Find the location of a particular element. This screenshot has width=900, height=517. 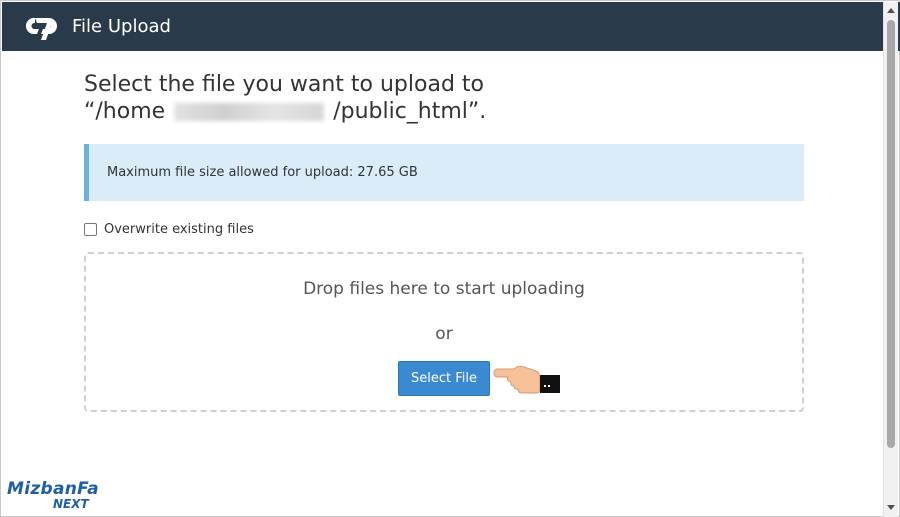

mizbanfa-watermark: MizbanFa NEXT is located at coordinates (57, 497).